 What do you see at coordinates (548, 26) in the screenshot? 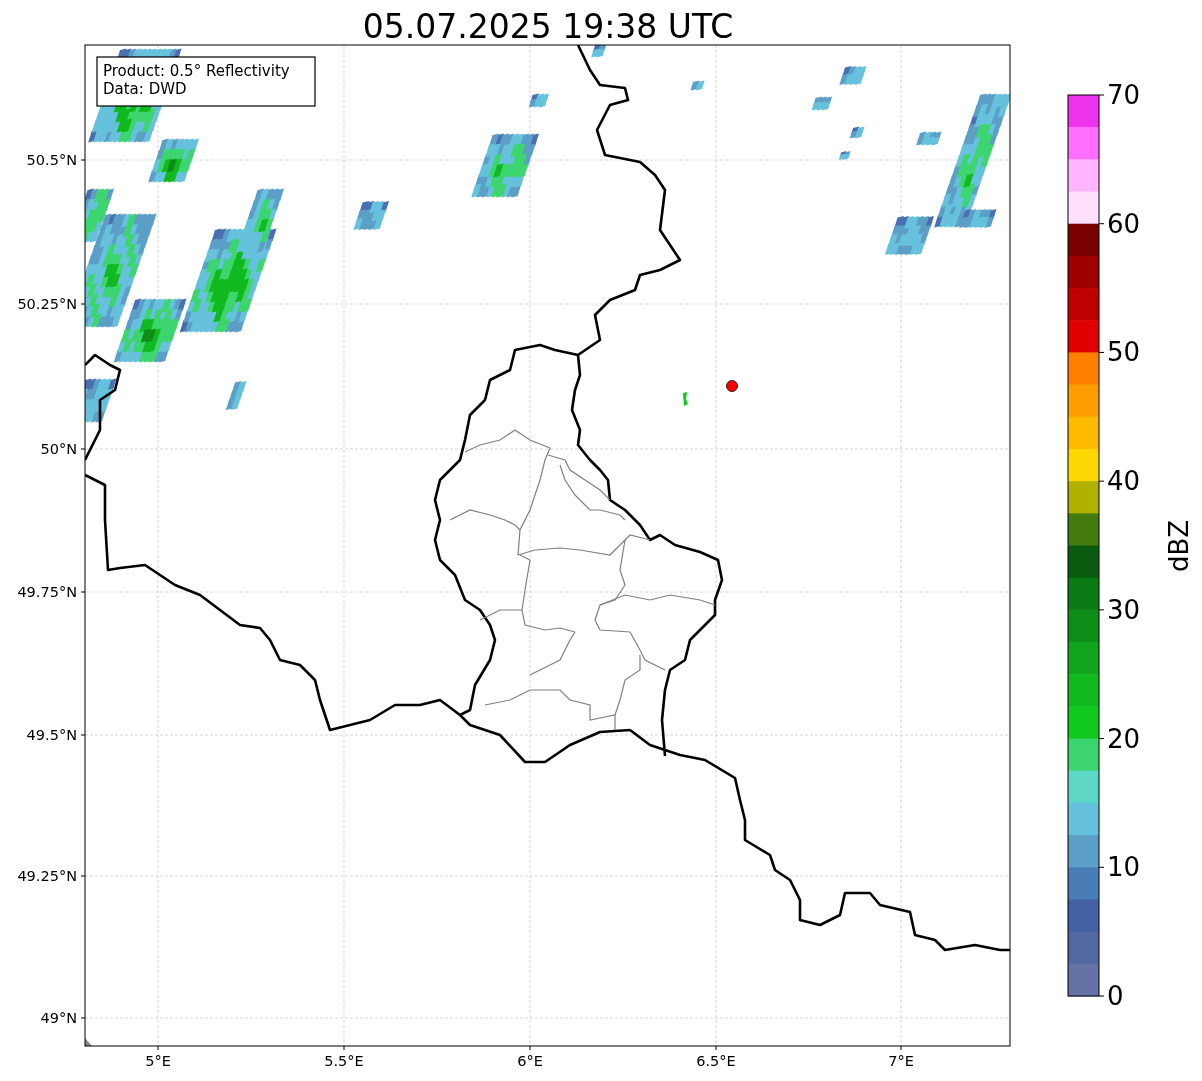
I see `chart-title: 05.07.2025 19:38 UTC` at bounding box center [548, 26].